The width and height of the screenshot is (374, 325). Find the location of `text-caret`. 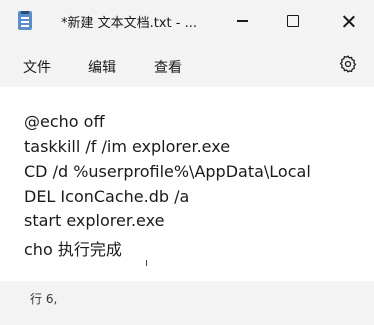

text-caret is located at coordinates (146, 263).